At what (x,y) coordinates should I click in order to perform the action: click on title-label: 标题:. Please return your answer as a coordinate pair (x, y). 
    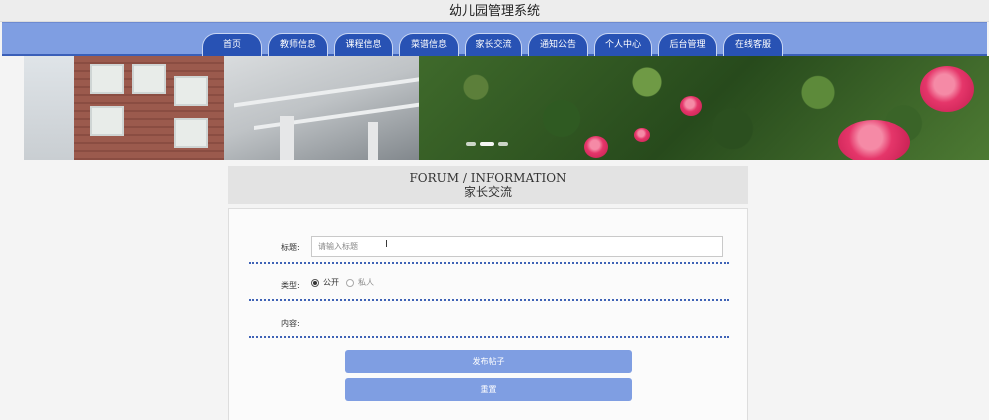
    Looking at the image, I should click on (290, 247).